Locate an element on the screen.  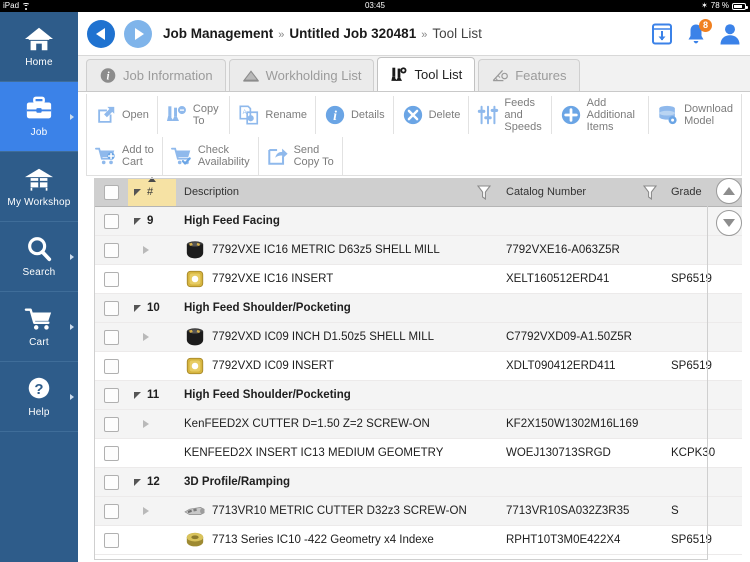
catalog-filter-icon is located at coordinates (650, 192).